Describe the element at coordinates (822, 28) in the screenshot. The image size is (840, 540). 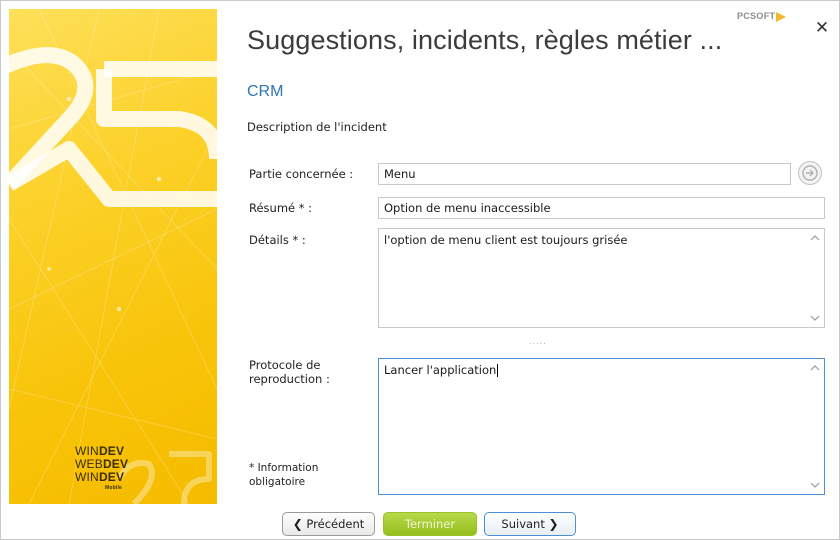
I see `close-icon: ✕` at that location.